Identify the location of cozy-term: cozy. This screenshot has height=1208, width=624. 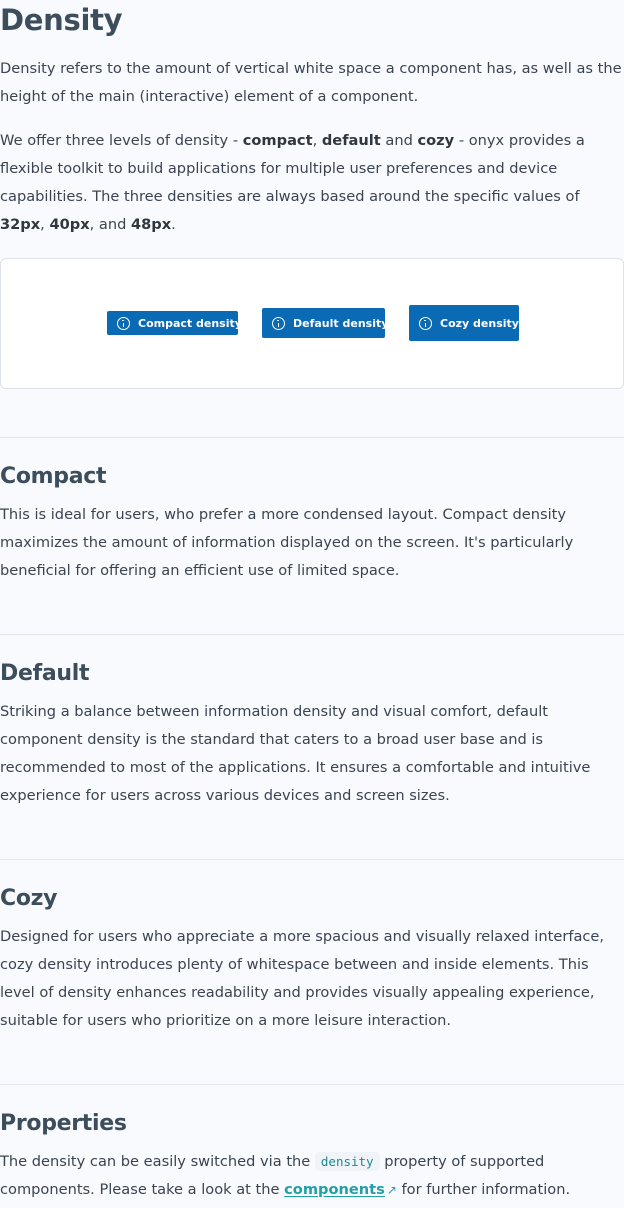
(436, 140).